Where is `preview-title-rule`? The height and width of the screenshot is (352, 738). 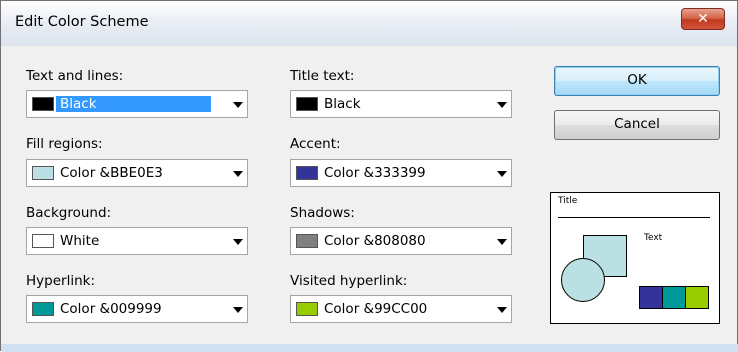 preview-title-rule is located at coordinates (634, 217).